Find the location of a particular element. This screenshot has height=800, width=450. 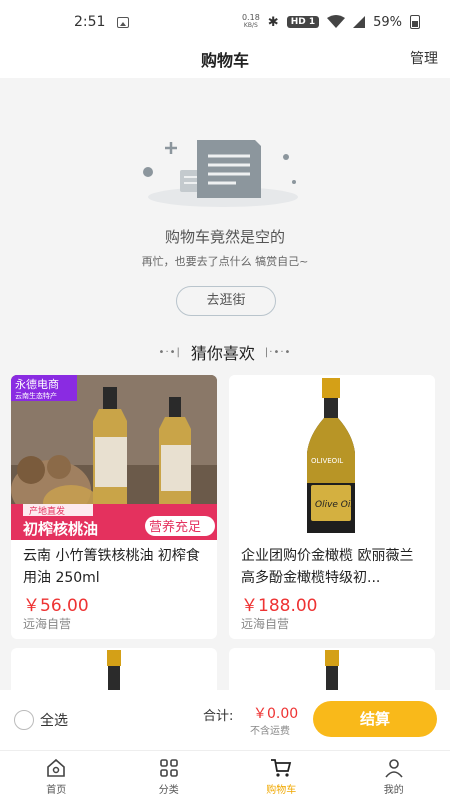

banner-right: 营养充足 is located at coordinates (175, 527).